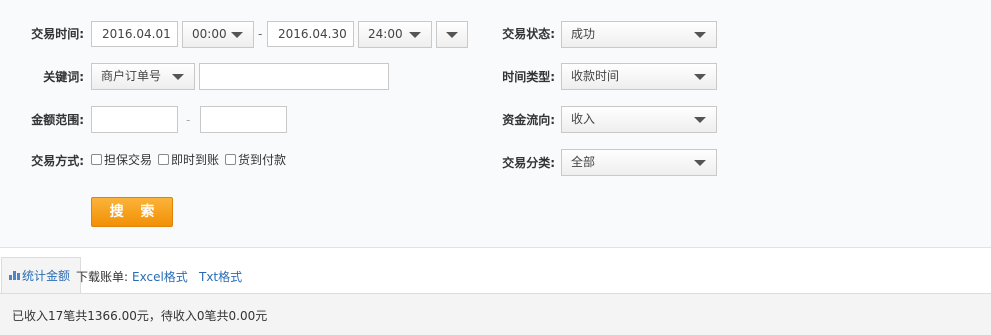 This screenshot has height=335, width=991. I want to click on bar-chart-icon, so click(14, 275).